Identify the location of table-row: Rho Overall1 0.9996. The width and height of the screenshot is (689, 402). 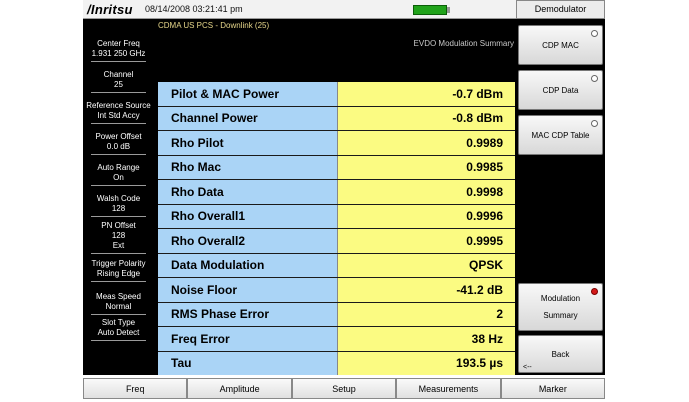
(336, 216).